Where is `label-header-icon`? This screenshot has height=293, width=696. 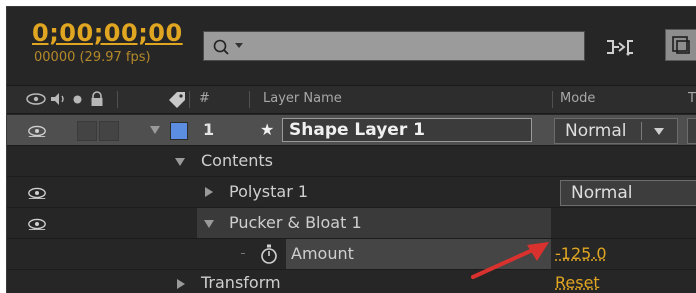
label-header-icon is located at coordinates (177, 99).